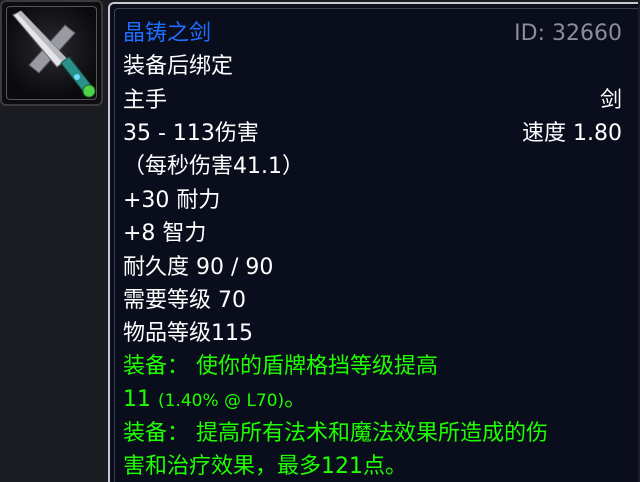 The width and height of the screenshot is (640, 482). I want to click on required-level-row: 需要等级 70, so click(372, 301).